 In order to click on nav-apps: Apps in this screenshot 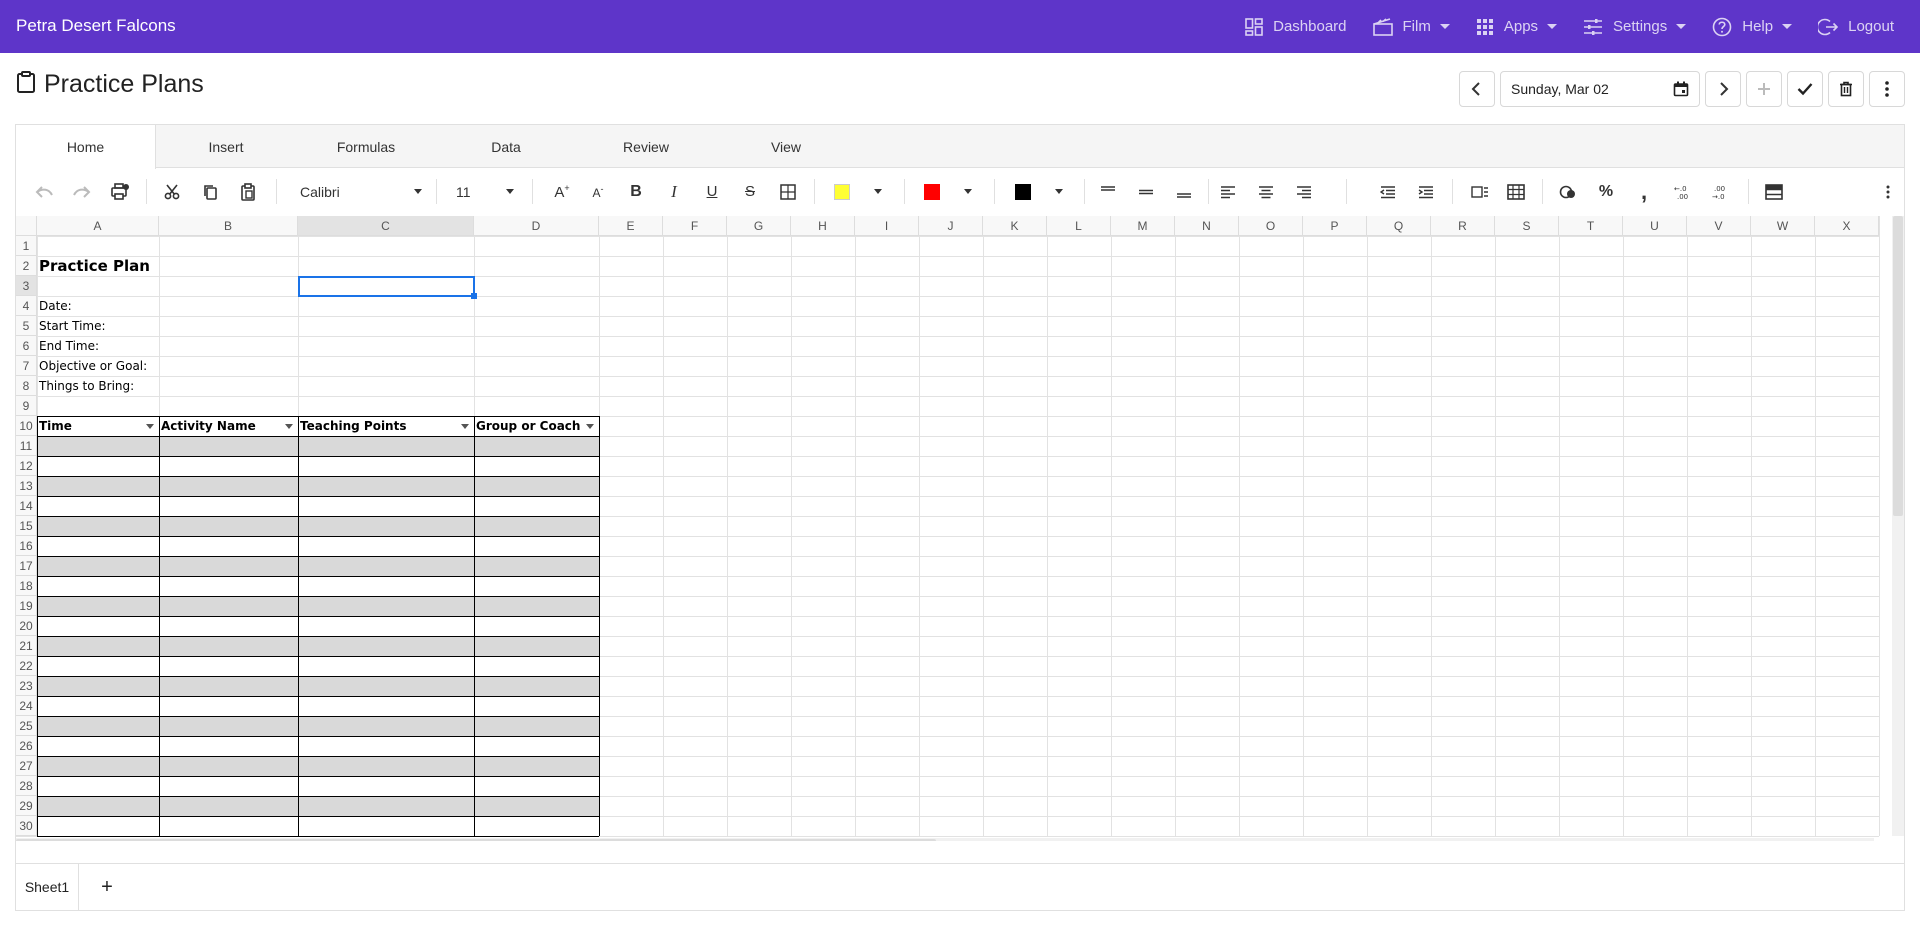, I will do `click(1517, 27)`.